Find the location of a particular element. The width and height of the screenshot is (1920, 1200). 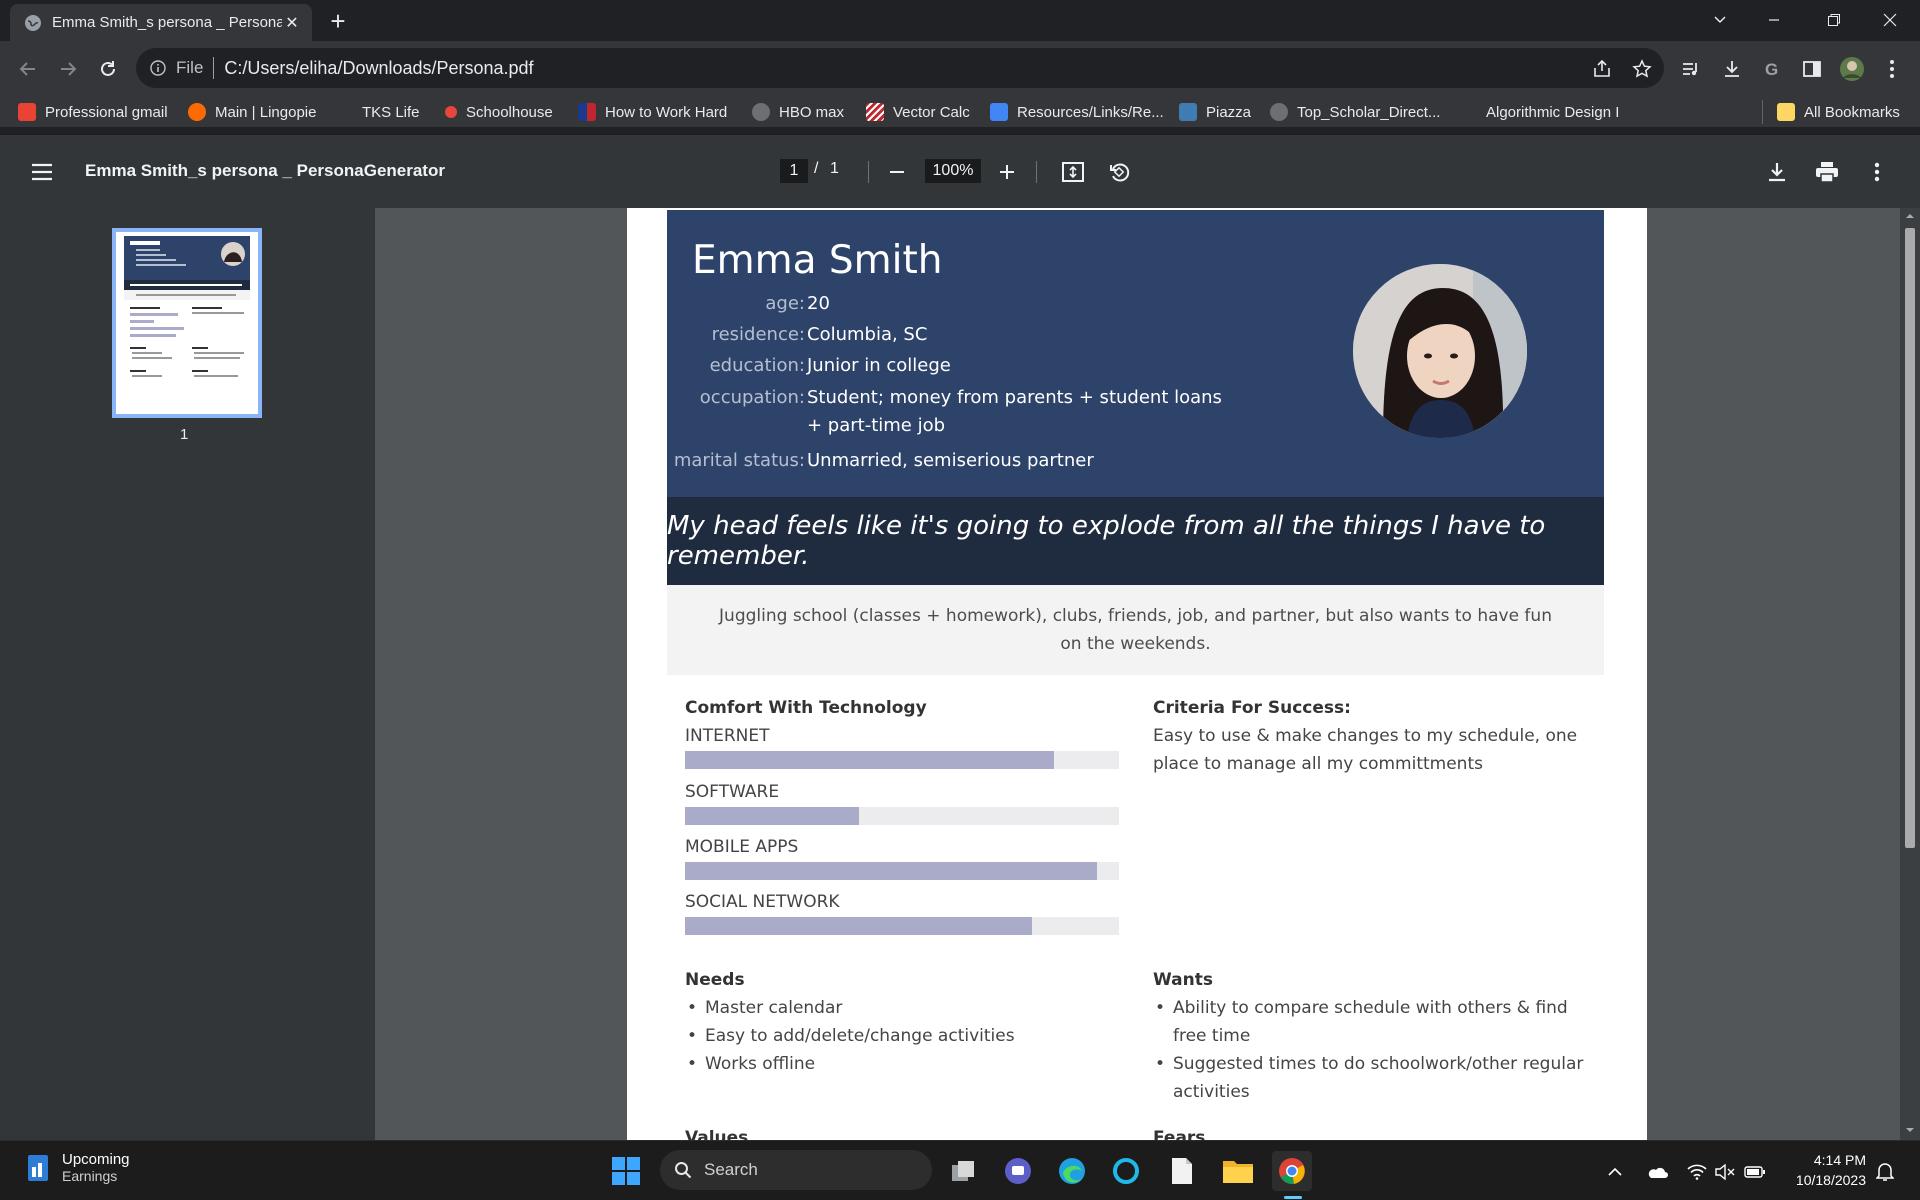

bookmark-piazza: Piazza is located at coordinates (1215, 112).